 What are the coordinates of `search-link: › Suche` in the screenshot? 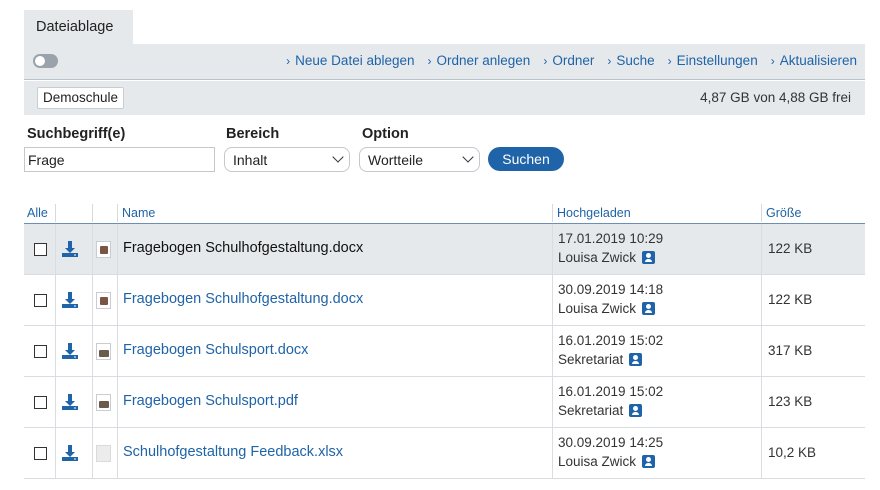 It's located at (630, 60).